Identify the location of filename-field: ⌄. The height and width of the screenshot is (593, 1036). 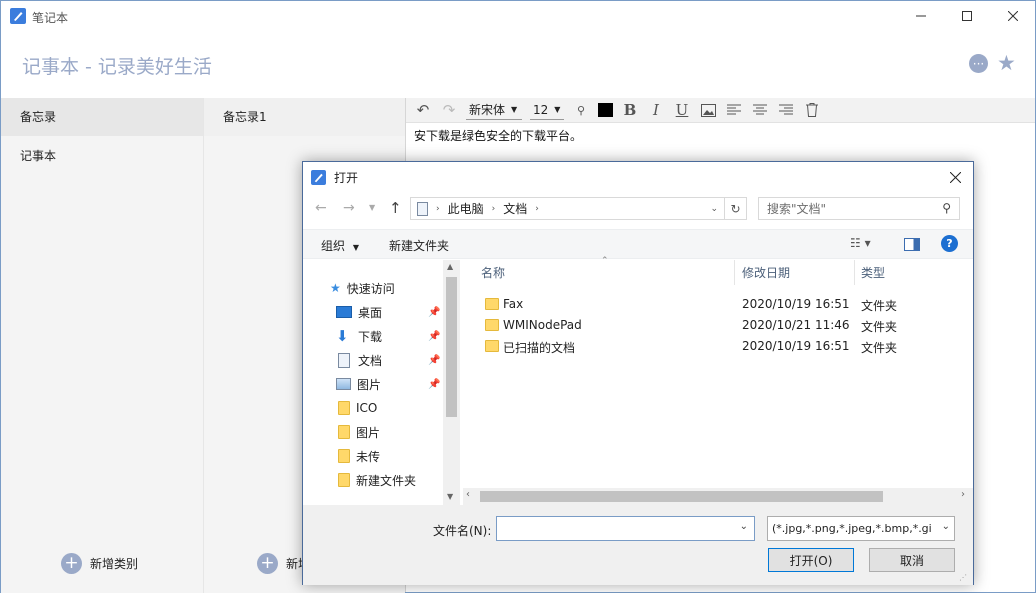
(625, 528).